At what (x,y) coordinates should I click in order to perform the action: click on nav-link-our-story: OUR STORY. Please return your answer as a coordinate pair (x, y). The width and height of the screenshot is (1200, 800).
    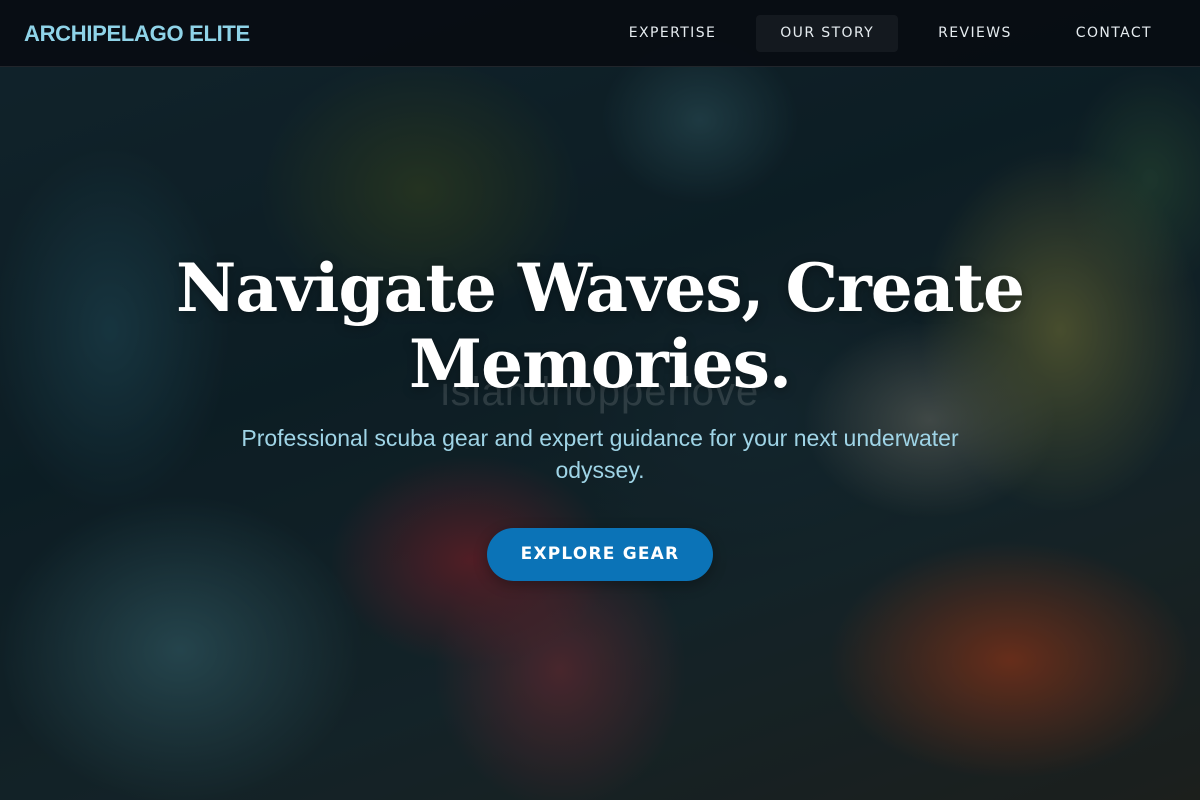
    Looking at the image, I should click on (827, 33).